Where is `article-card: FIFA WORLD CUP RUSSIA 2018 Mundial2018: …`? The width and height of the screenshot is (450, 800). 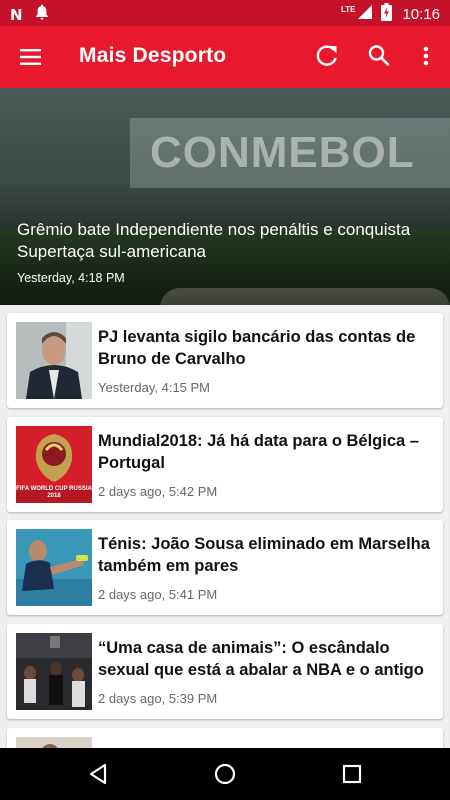
article-card: FIFA WORLD CUP RUSSIA 2018 Mundial2018: … is located at coordinates (225, 464).